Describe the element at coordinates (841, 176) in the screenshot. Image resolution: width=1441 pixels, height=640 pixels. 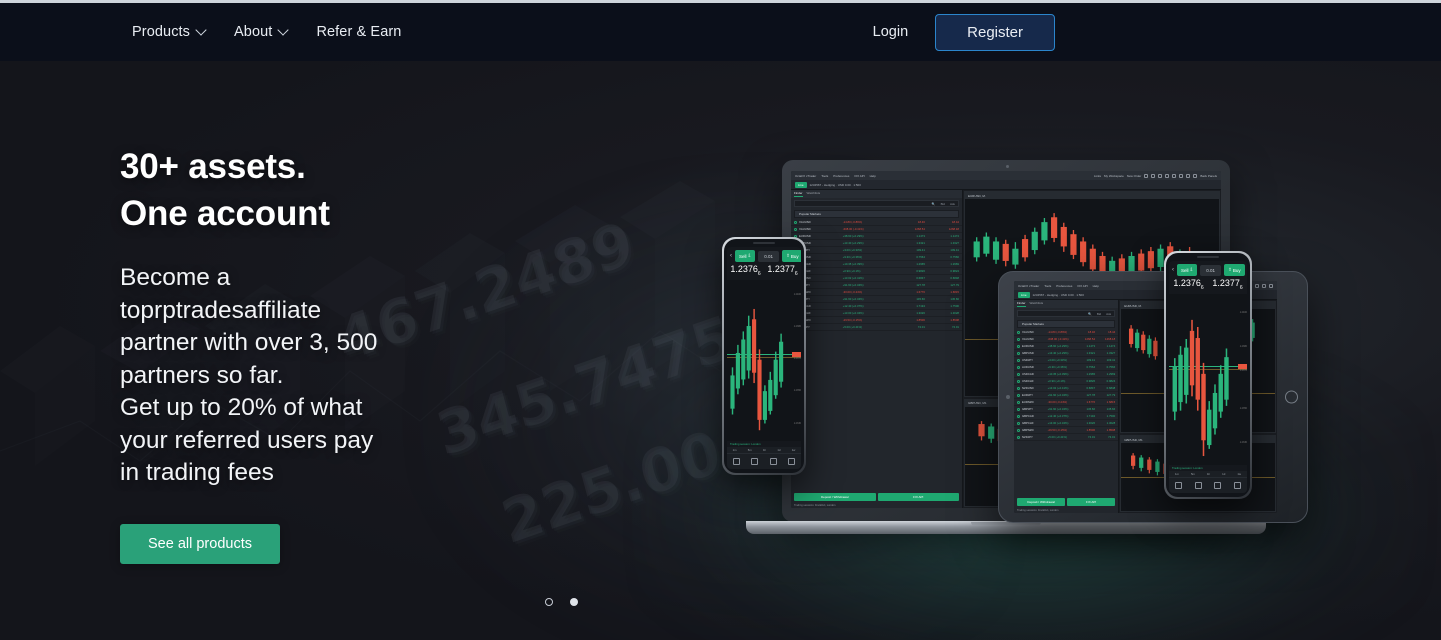
I see `menu-item-preferences: Preferences` at that location.